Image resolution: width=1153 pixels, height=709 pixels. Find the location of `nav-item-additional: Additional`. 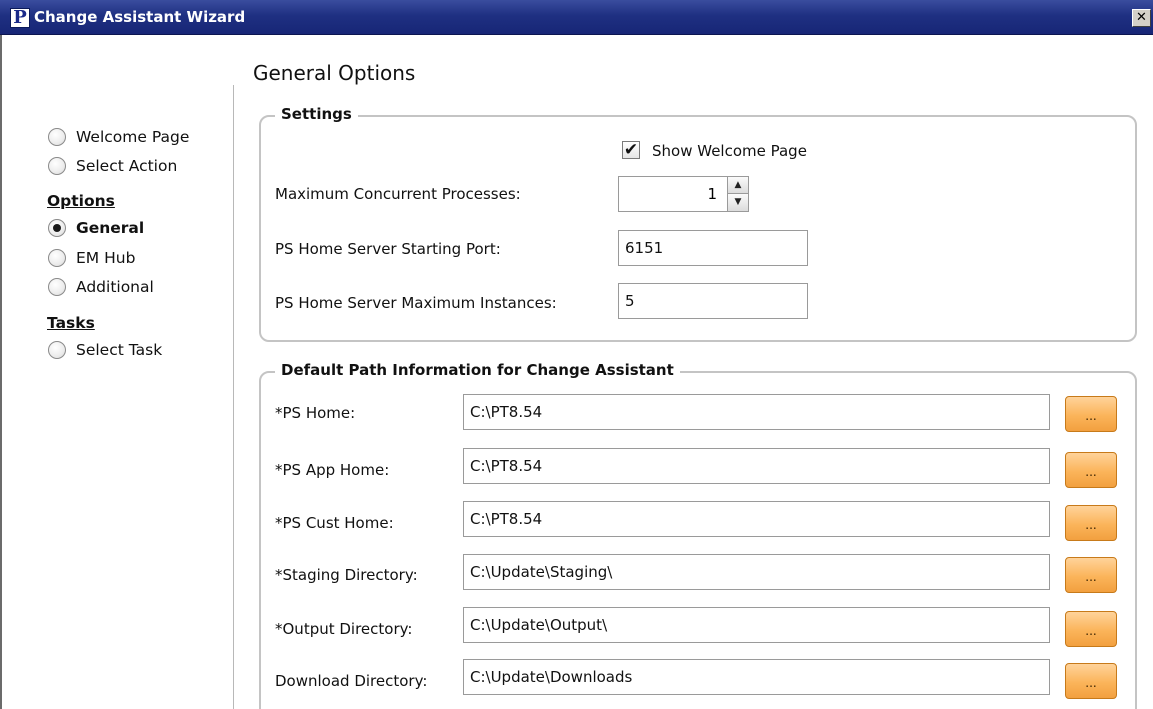

nav-item-additional: Additional is located at coordinates (101, 287).